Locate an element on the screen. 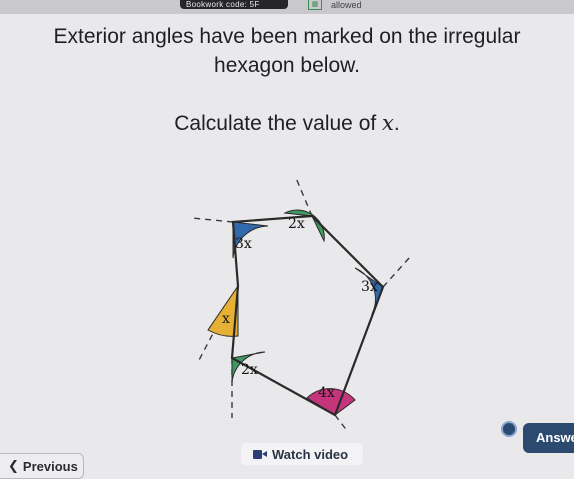 This screenshot has height=479, width=574. watch-video-button: Watch video is located at coordinates (302, 454).